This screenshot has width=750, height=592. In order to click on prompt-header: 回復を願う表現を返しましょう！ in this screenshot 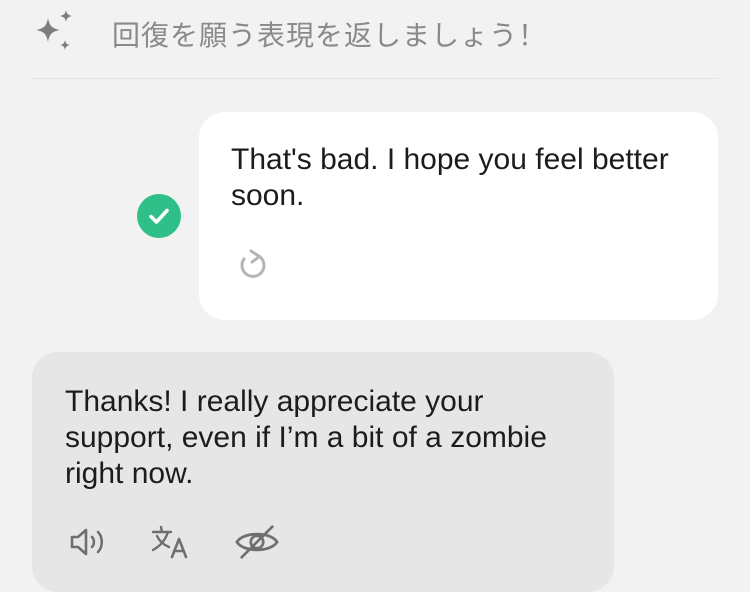, I will do `click(375, 39)`.